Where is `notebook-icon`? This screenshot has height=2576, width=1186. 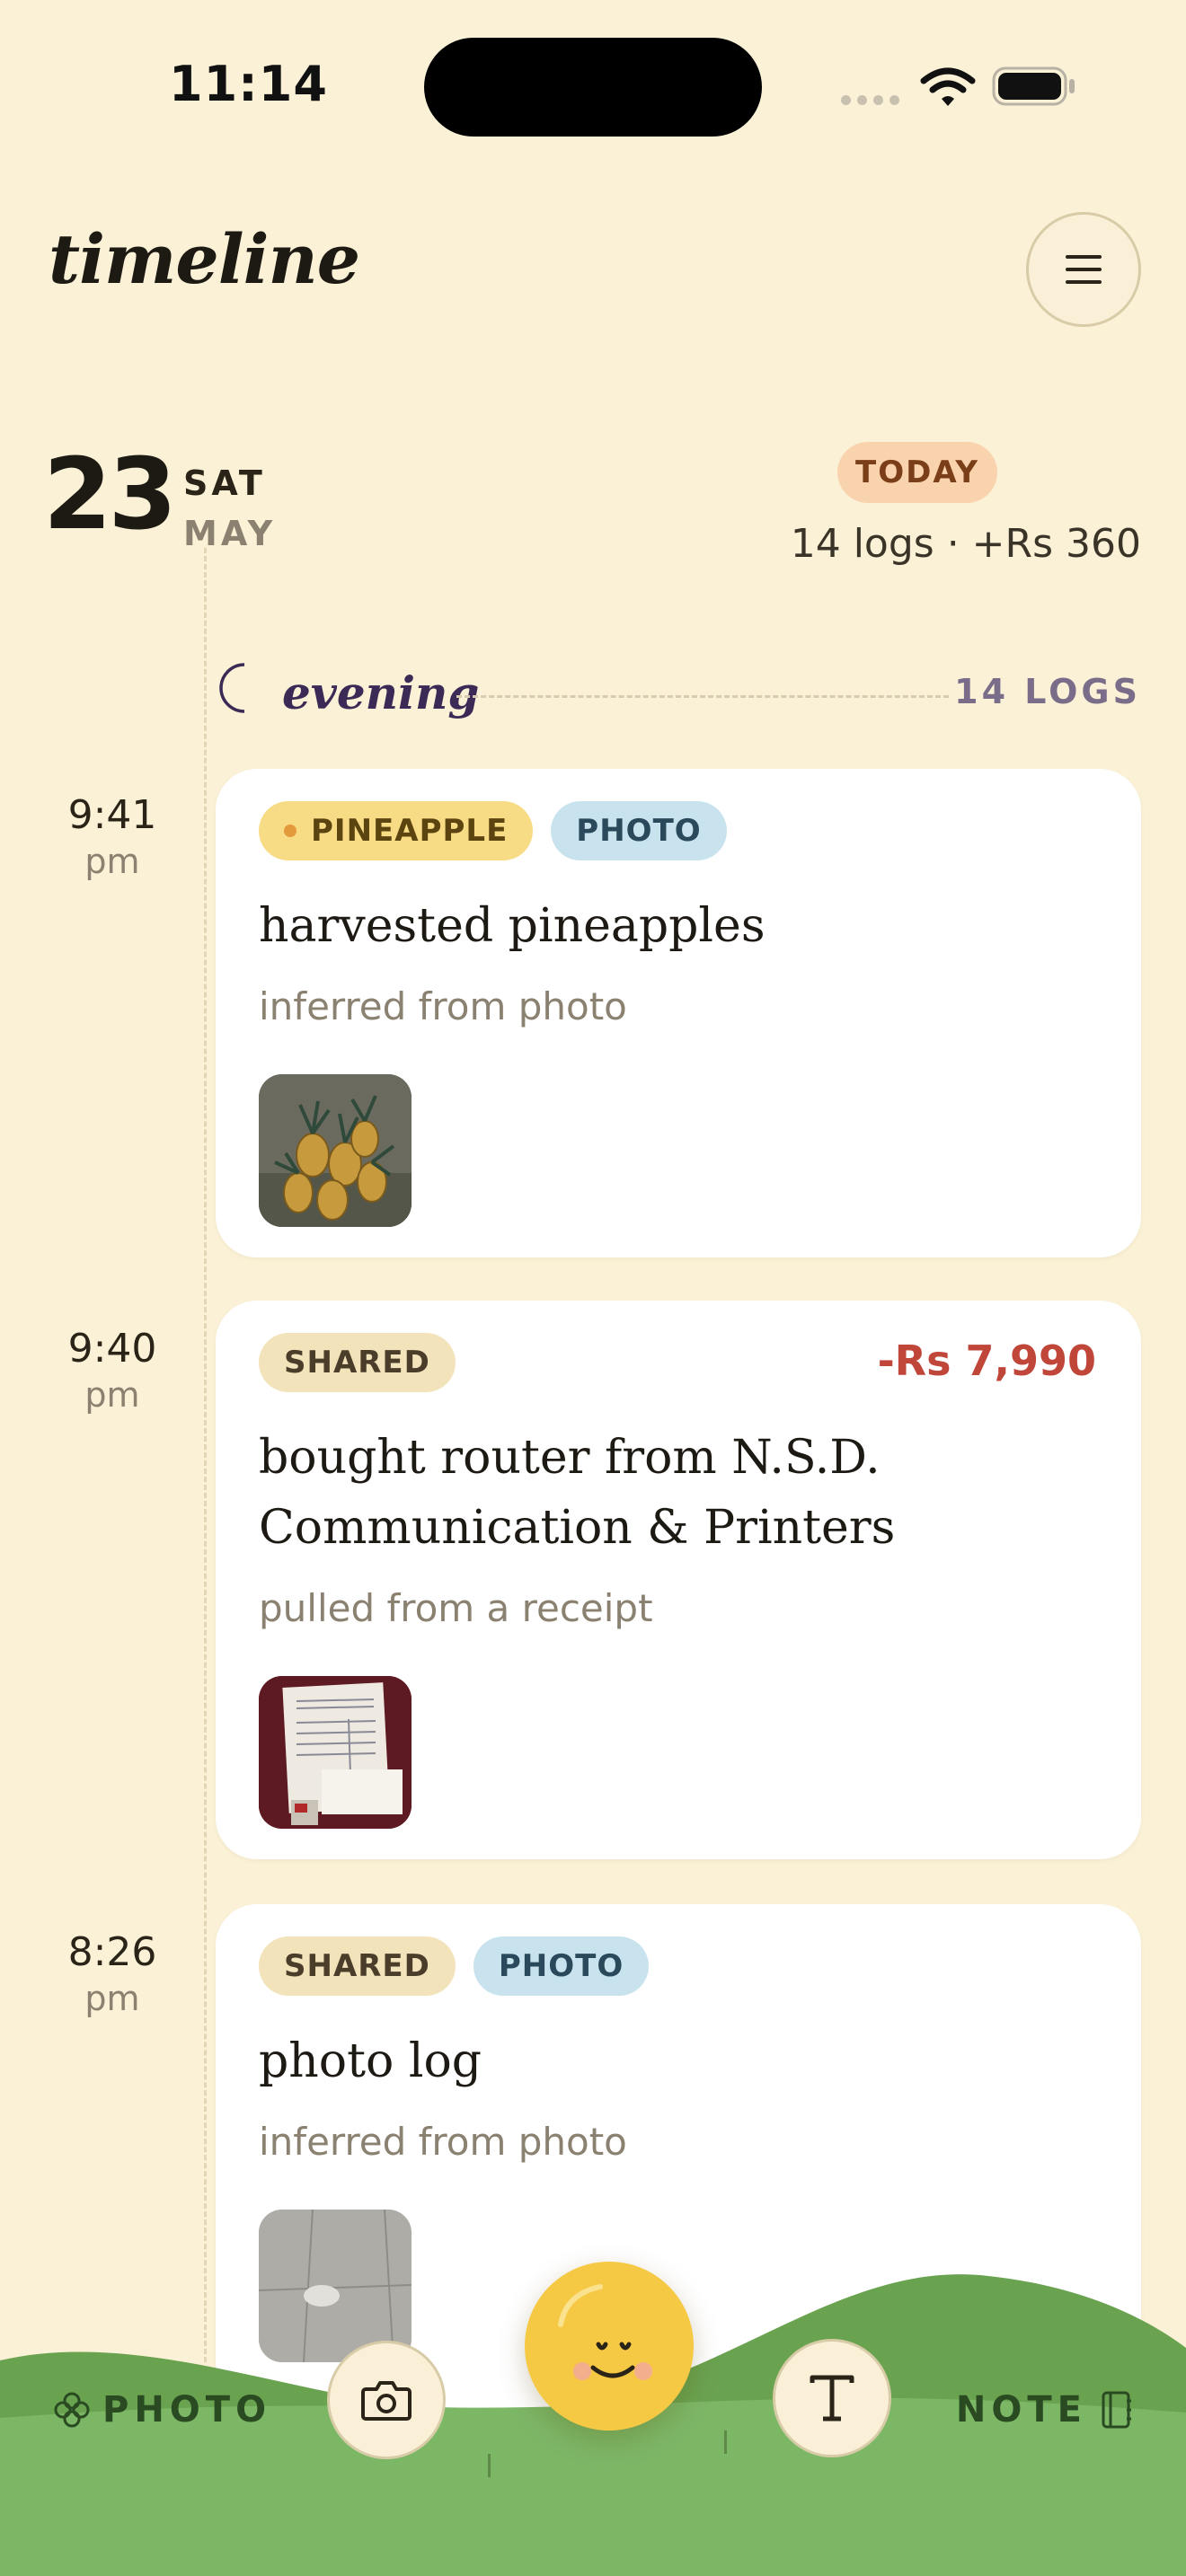
notebook-icon is located at coordinates (1116, 2410).